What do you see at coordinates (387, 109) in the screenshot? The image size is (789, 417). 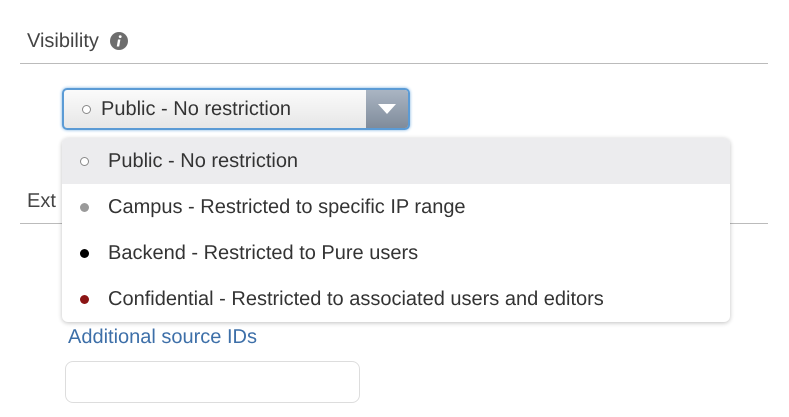 I see `caret-icon` at bounding box center [387, 109].